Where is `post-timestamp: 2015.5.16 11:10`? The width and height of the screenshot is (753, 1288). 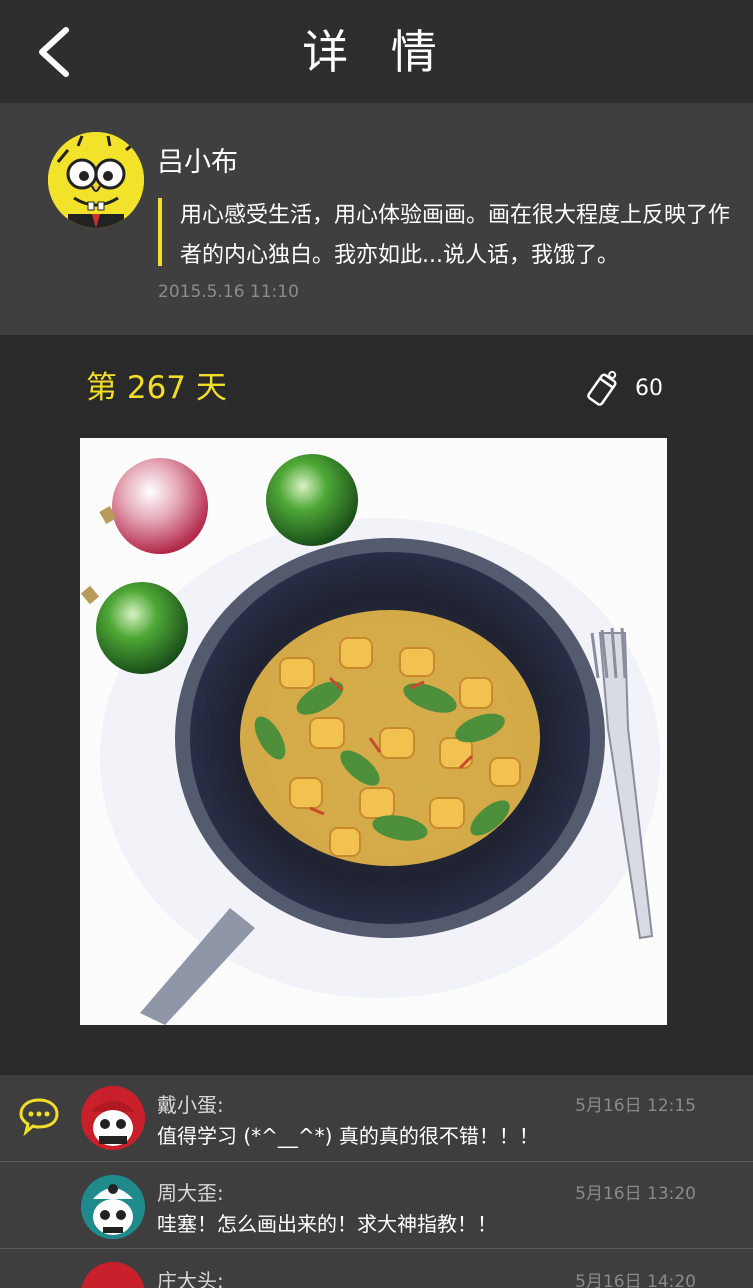 post-timestamp: 2015.5.16 11:10 is located at coordinates (228, 292).